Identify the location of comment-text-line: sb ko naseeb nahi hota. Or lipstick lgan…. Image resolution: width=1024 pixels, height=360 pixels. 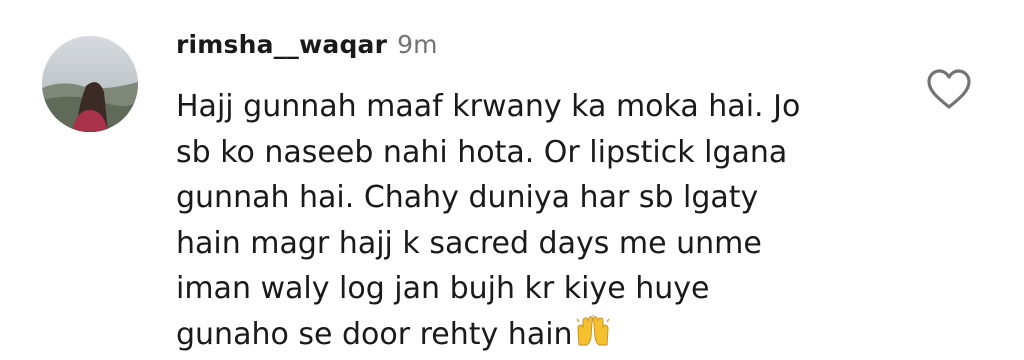
(536, 153).